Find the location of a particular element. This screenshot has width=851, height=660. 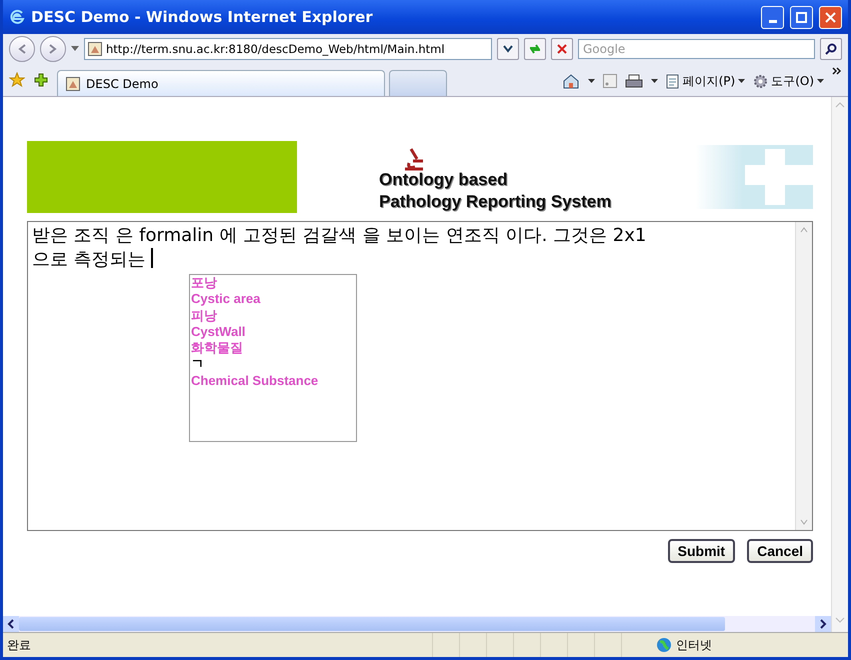

search-icon is located at coordinates (831, 49).